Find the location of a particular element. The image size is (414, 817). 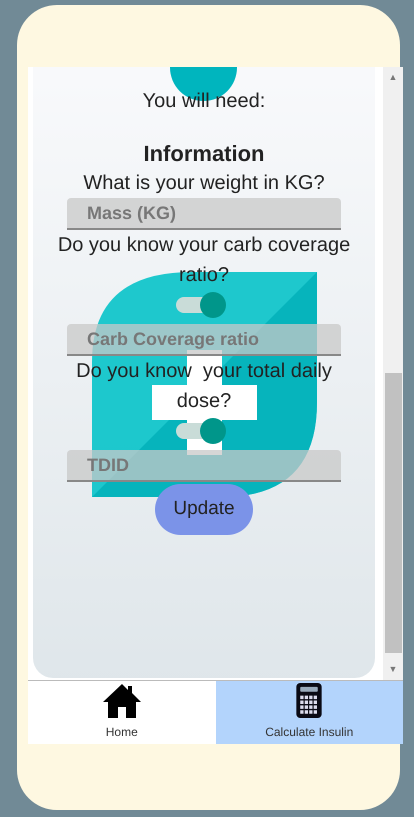

nav-tab: Home is located at coordinates (122, 712).